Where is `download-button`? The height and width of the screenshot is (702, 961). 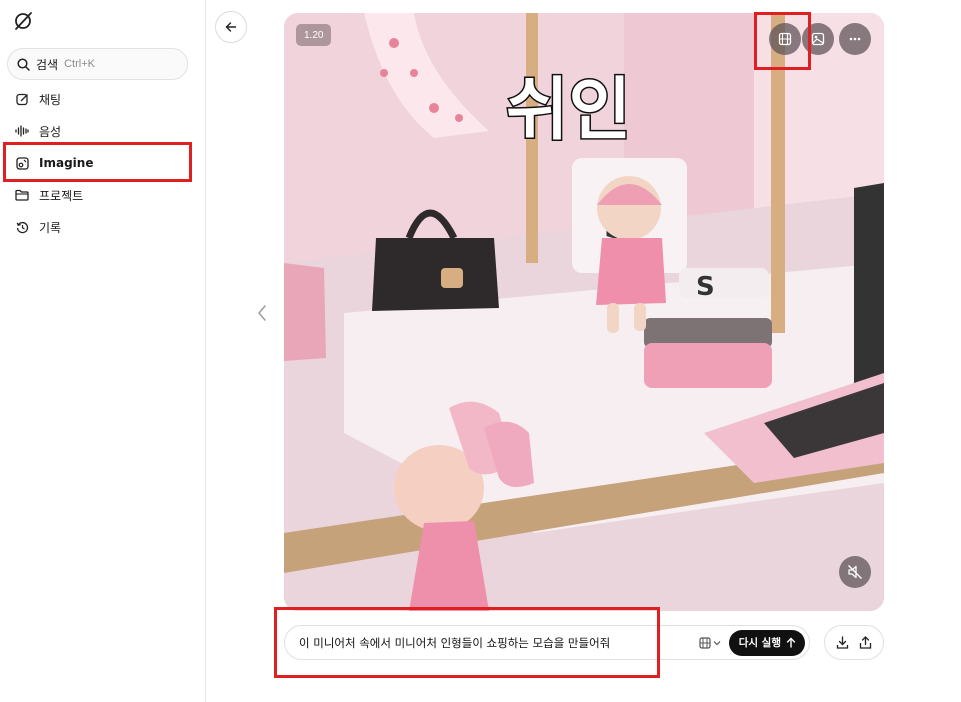
download-button is located at coordinates (843, 643).